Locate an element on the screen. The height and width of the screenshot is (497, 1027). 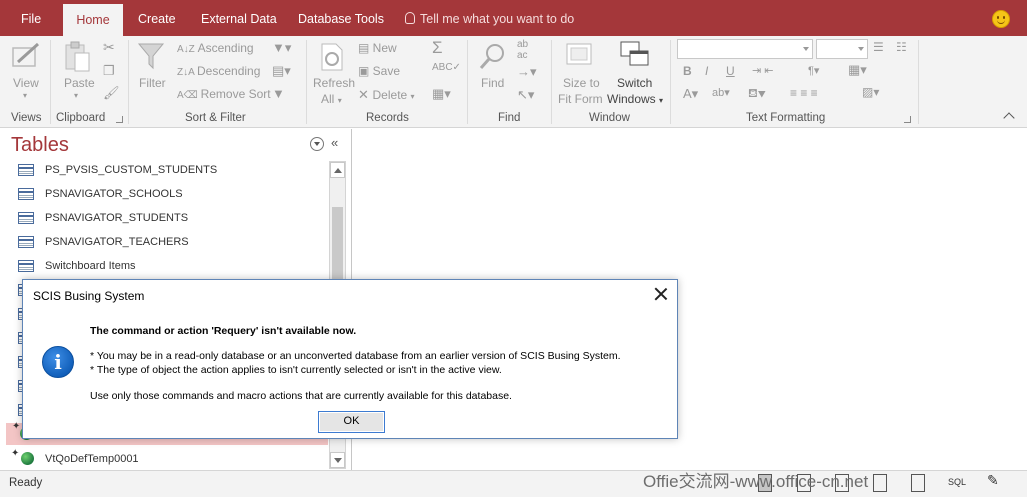
sql-view-button: SQL is located at coordinates (957, 486).